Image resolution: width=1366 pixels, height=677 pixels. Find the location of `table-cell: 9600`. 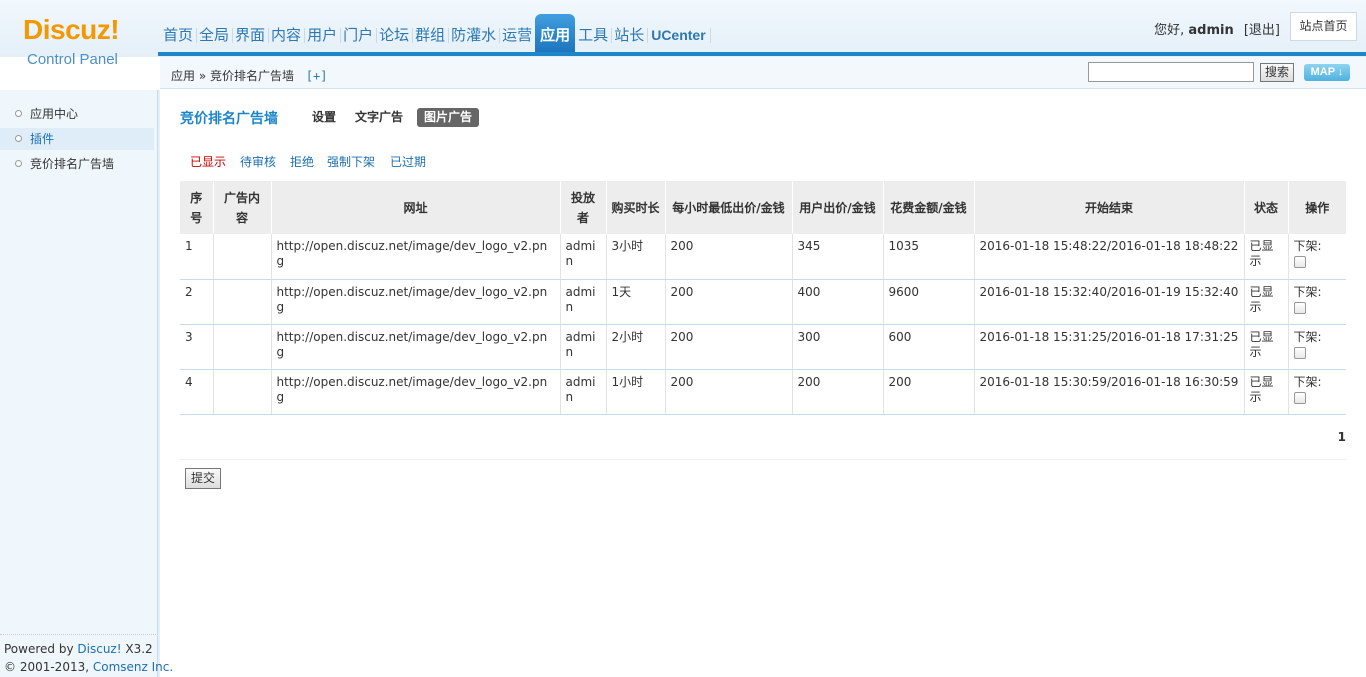

table-cell: 9600 is located at coordinates (929, 302).